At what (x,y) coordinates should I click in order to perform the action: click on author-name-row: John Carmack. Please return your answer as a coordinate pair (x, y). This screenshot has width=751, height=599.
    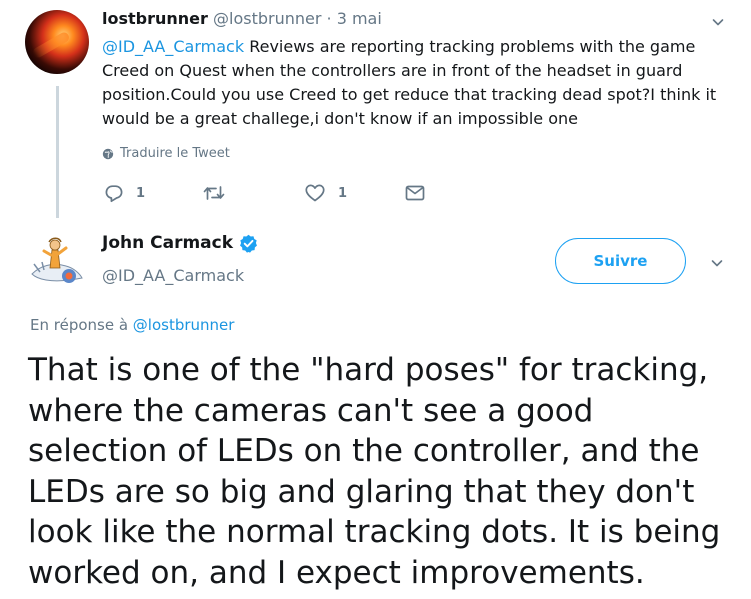
    Looking at the image, I should click on (180, 243).